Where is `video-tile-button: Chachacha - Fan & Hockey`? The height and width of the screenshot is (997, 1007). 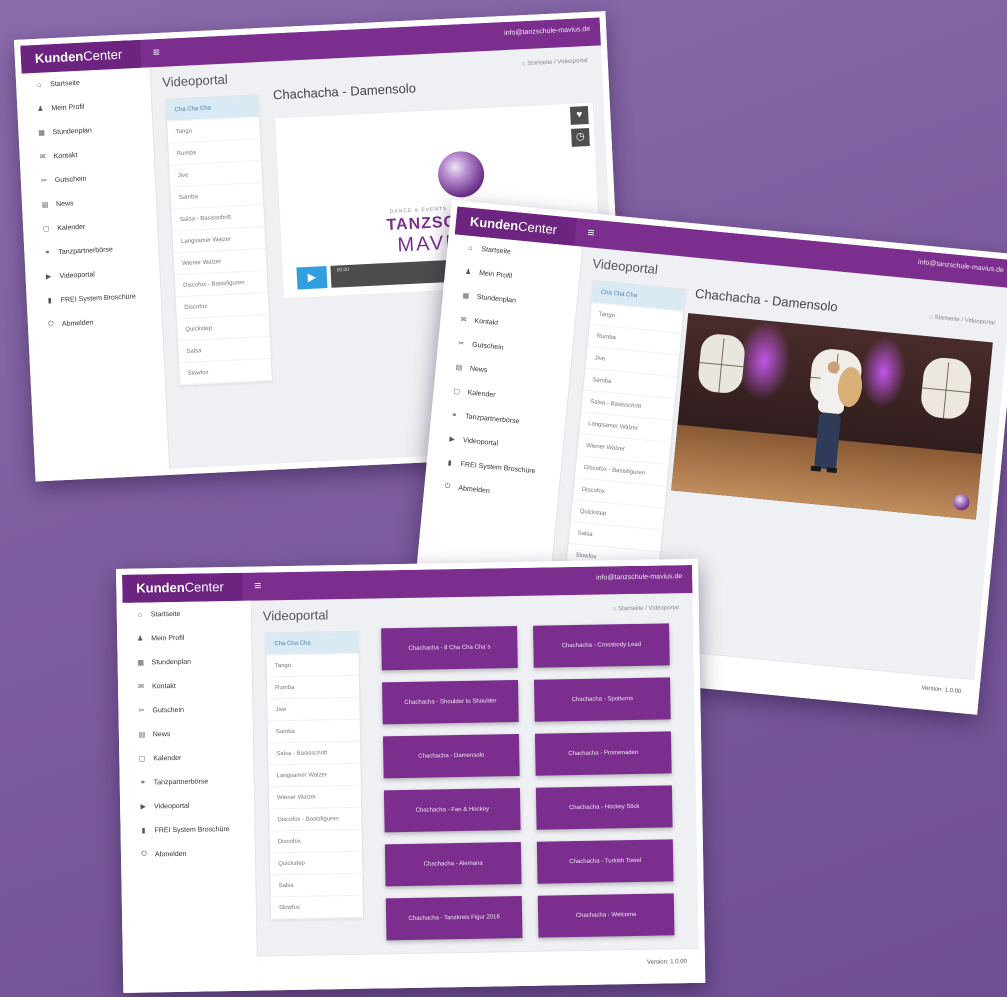 video-tile-button: Chachacha - Fan & Hockey is located at coordinates (452, 810).